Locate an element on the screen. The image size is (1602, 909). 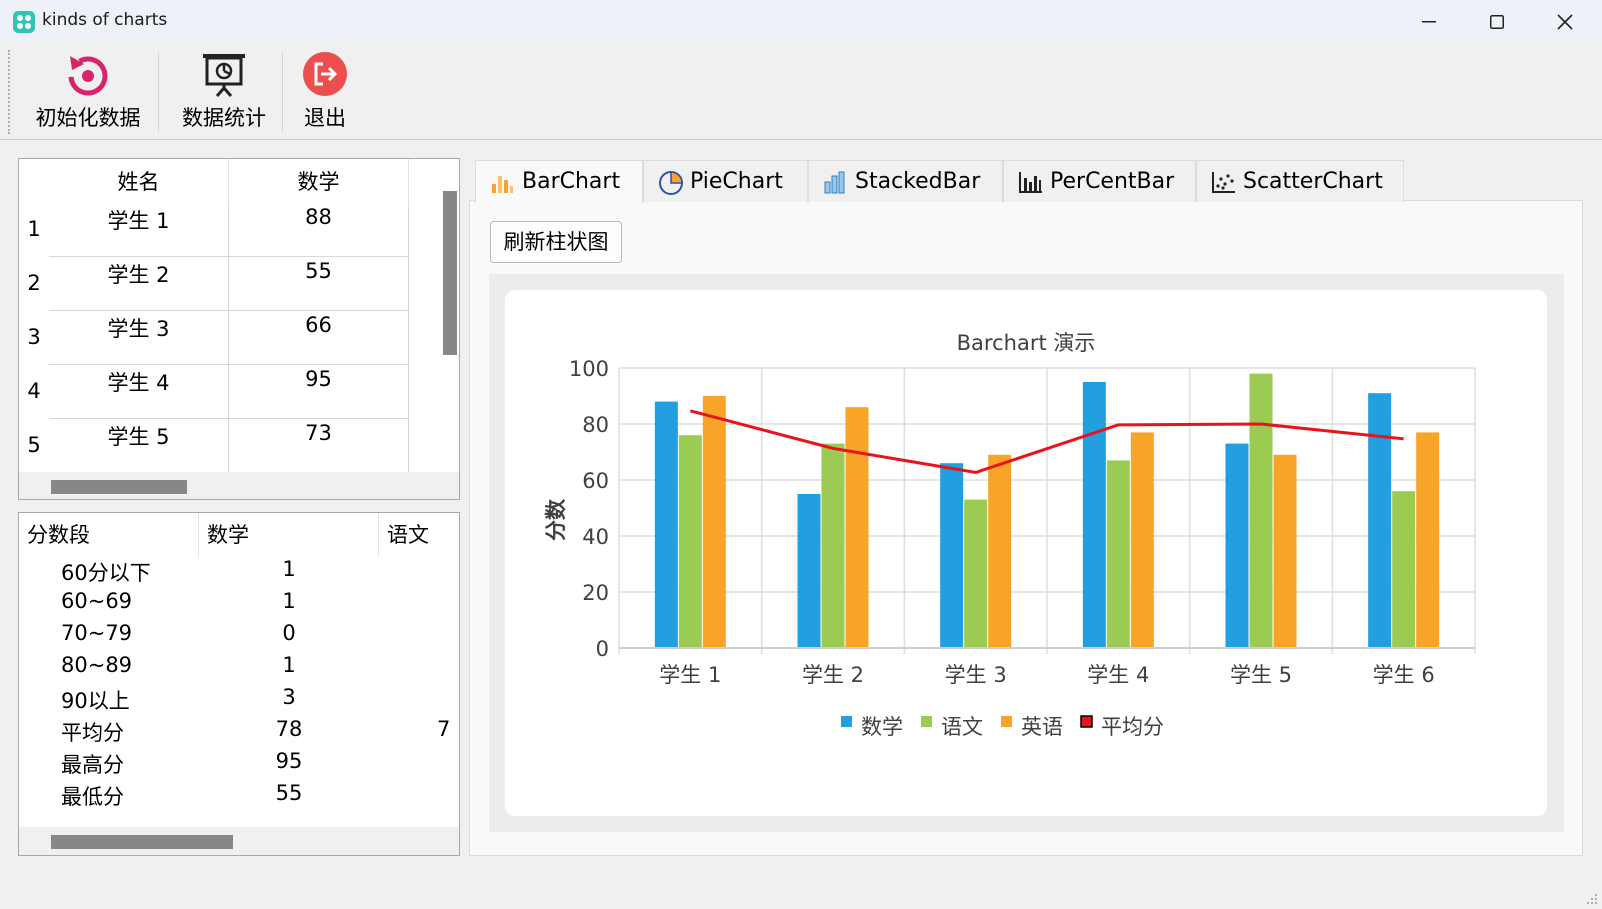
column-header-range: 分数段 is located at coordinates (109, 535).